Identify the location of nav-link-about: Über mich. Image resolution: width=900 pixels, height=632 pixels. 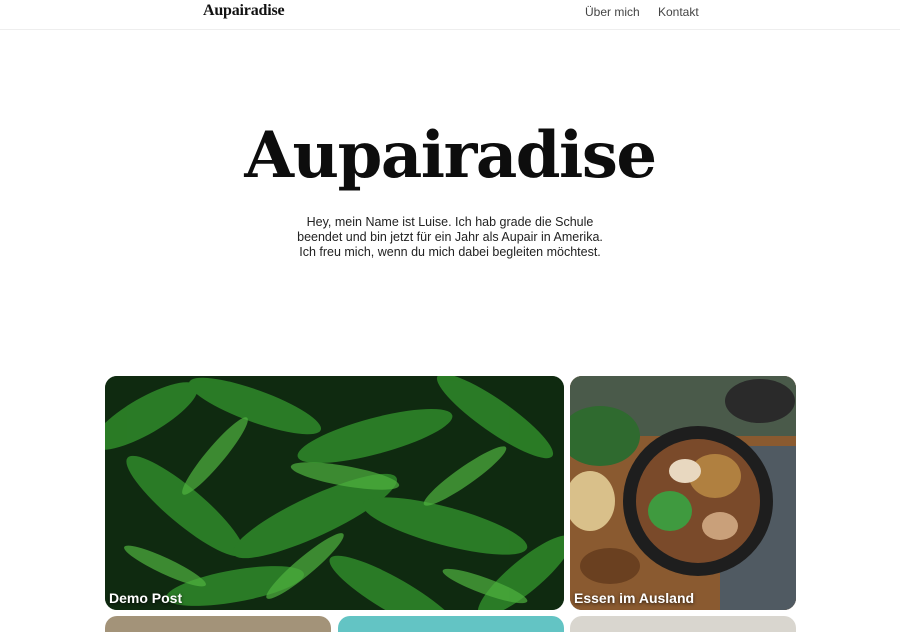
(612, 12).